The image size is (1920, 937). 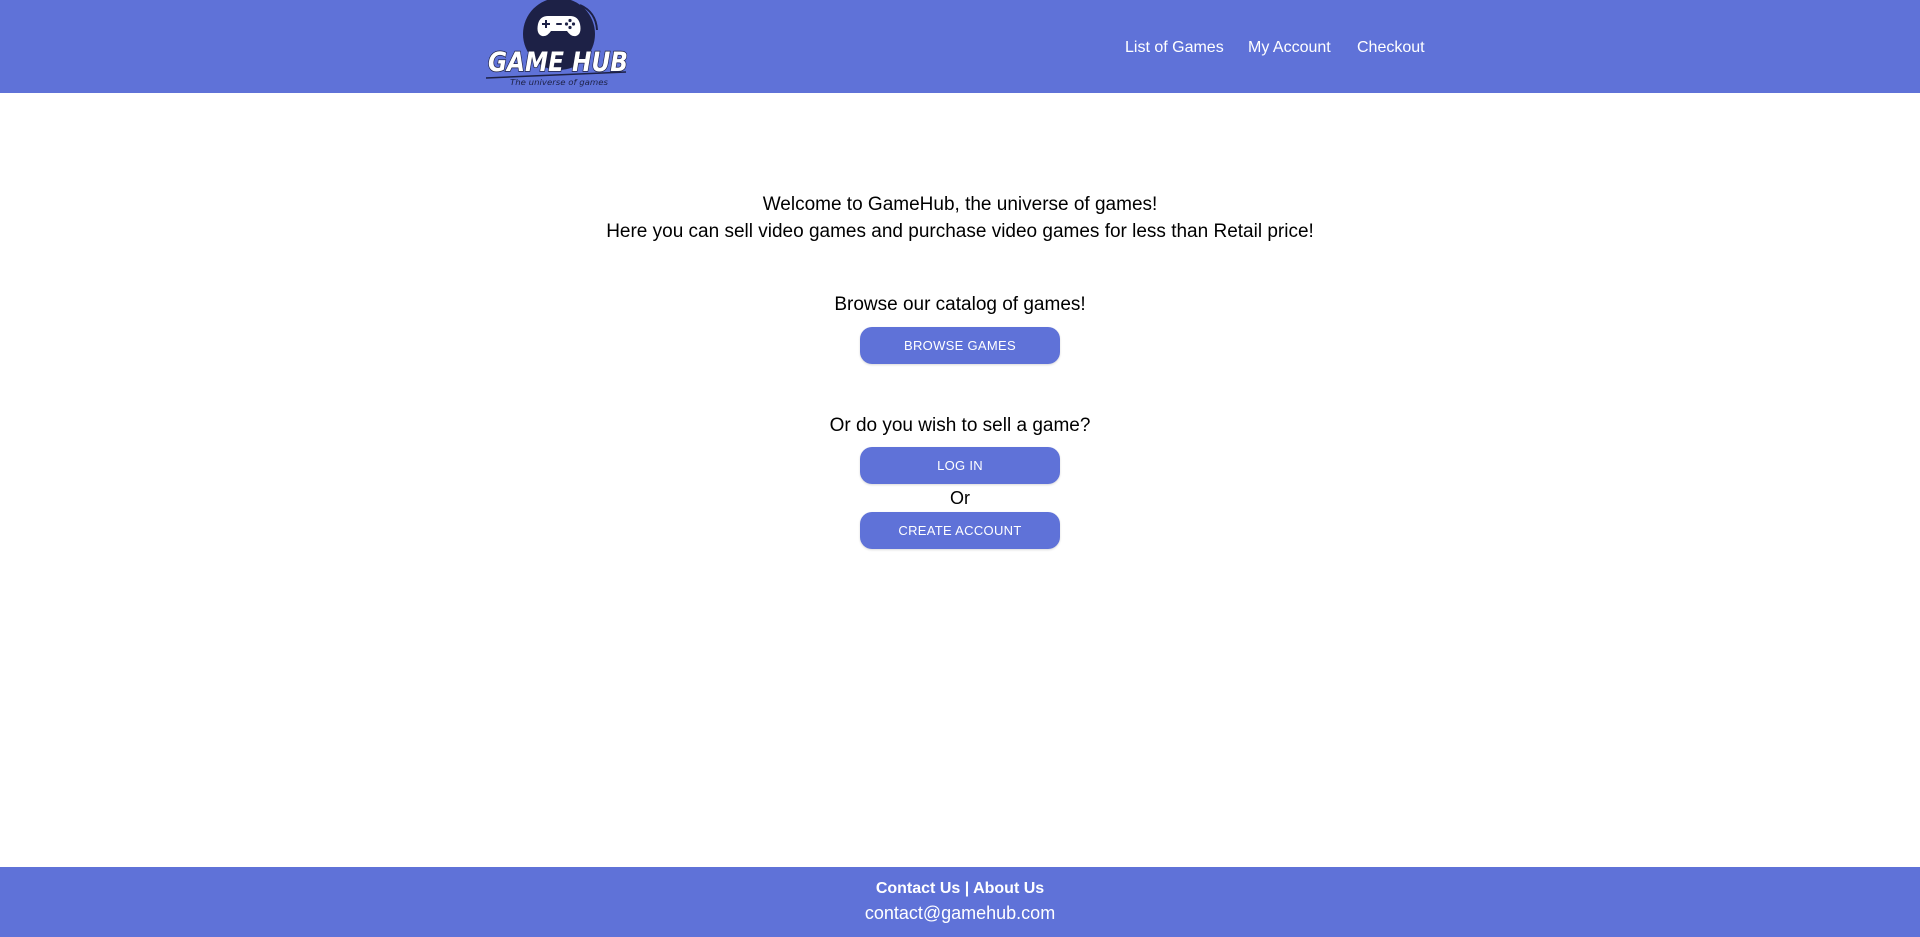 What do you see at coordinates (960, 913) in the screenshot?
I see `footer-email: contact@gamehub.com` at bounding box center [960, 913].